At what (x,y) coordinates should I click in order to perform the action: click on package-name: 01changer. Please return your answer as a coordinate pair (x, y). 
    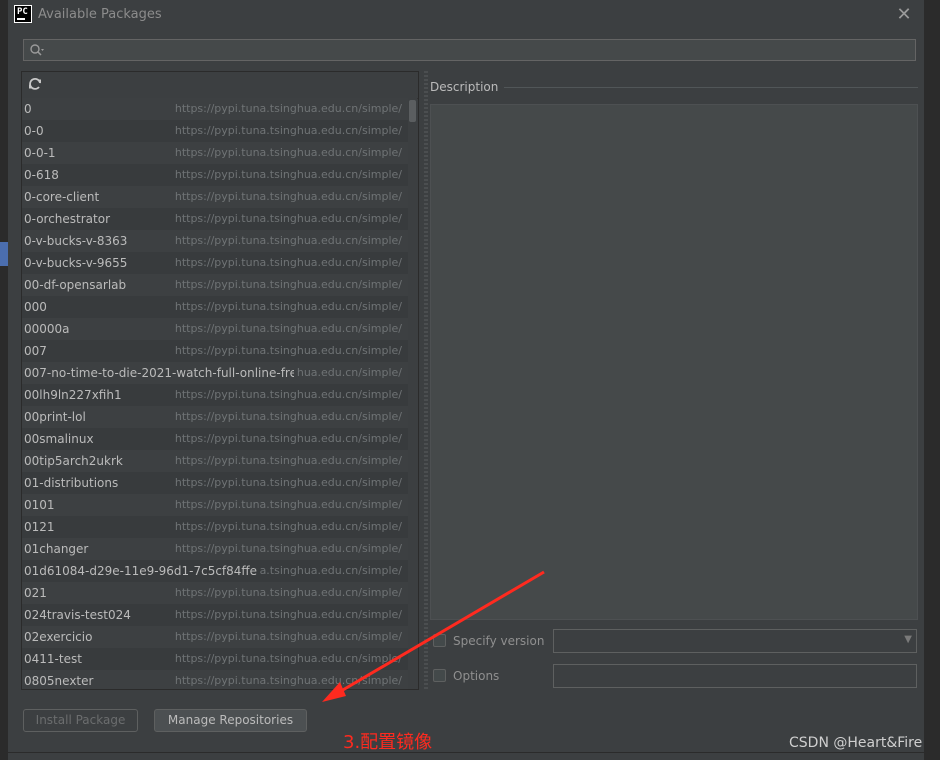
    Looking at the image, I should click on (56, 549).